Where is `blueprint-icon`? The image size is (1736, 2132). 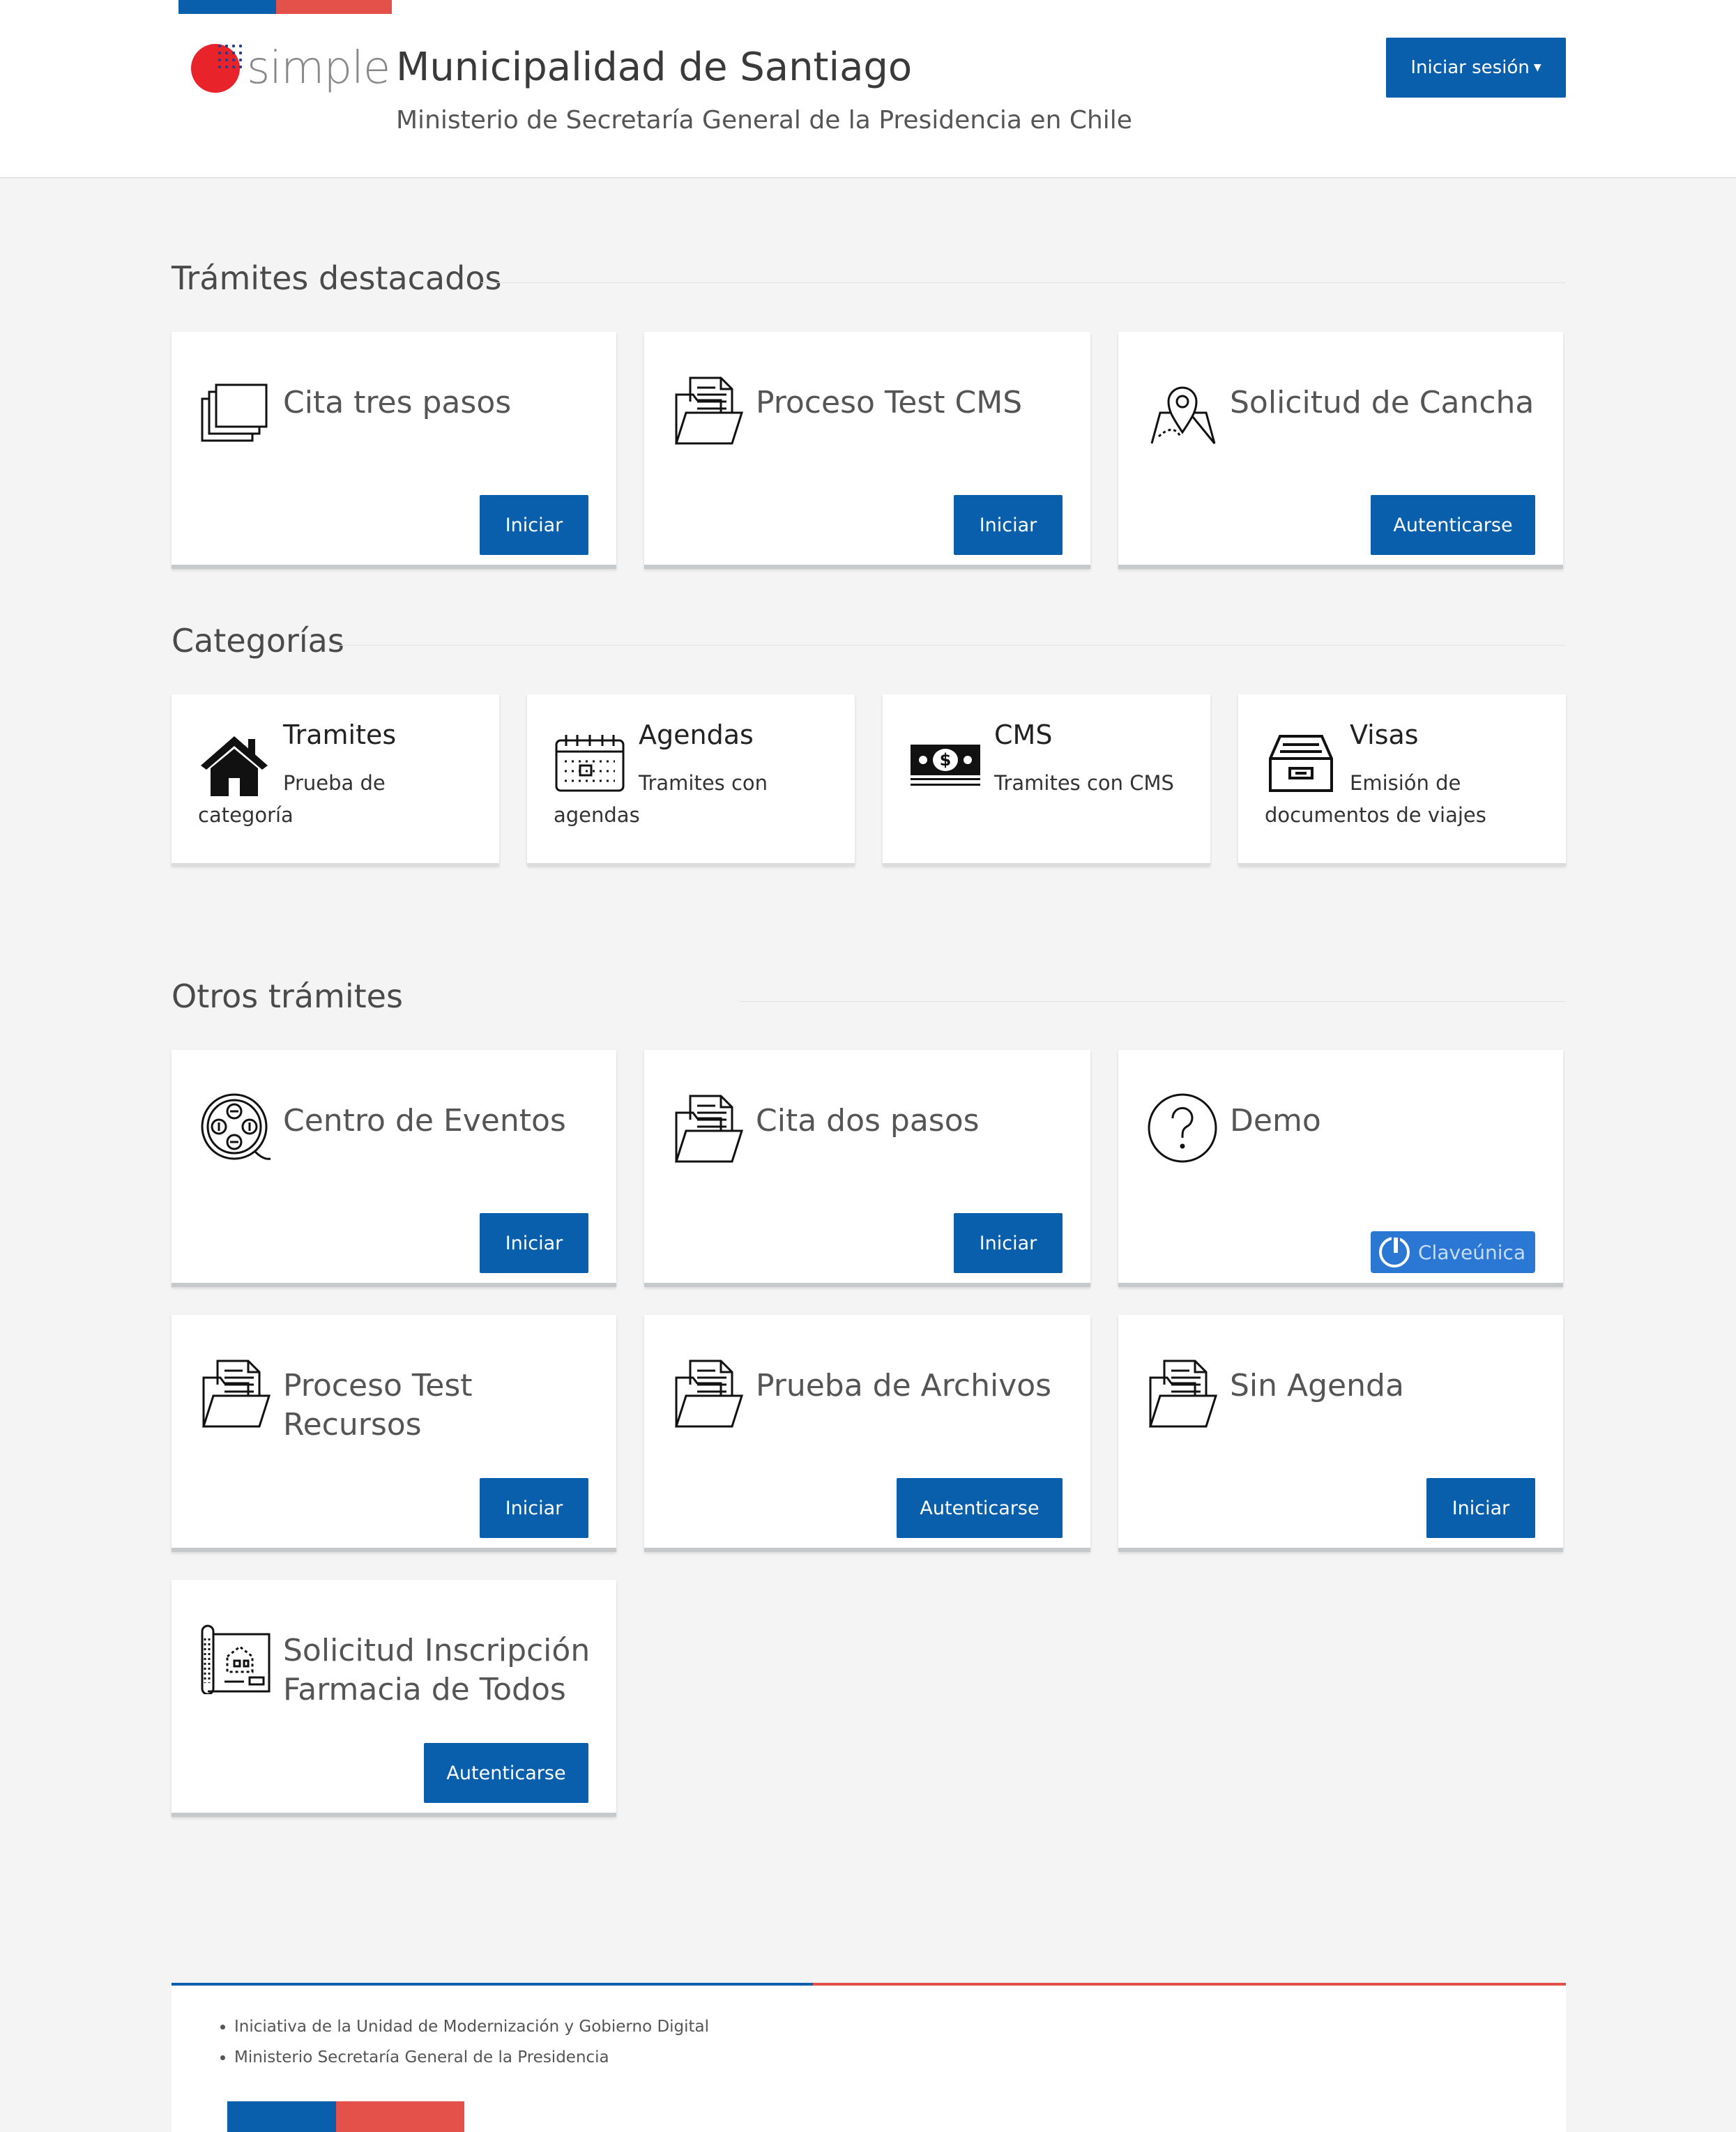
blueprint-icon is located at coordinates (236, 1658).